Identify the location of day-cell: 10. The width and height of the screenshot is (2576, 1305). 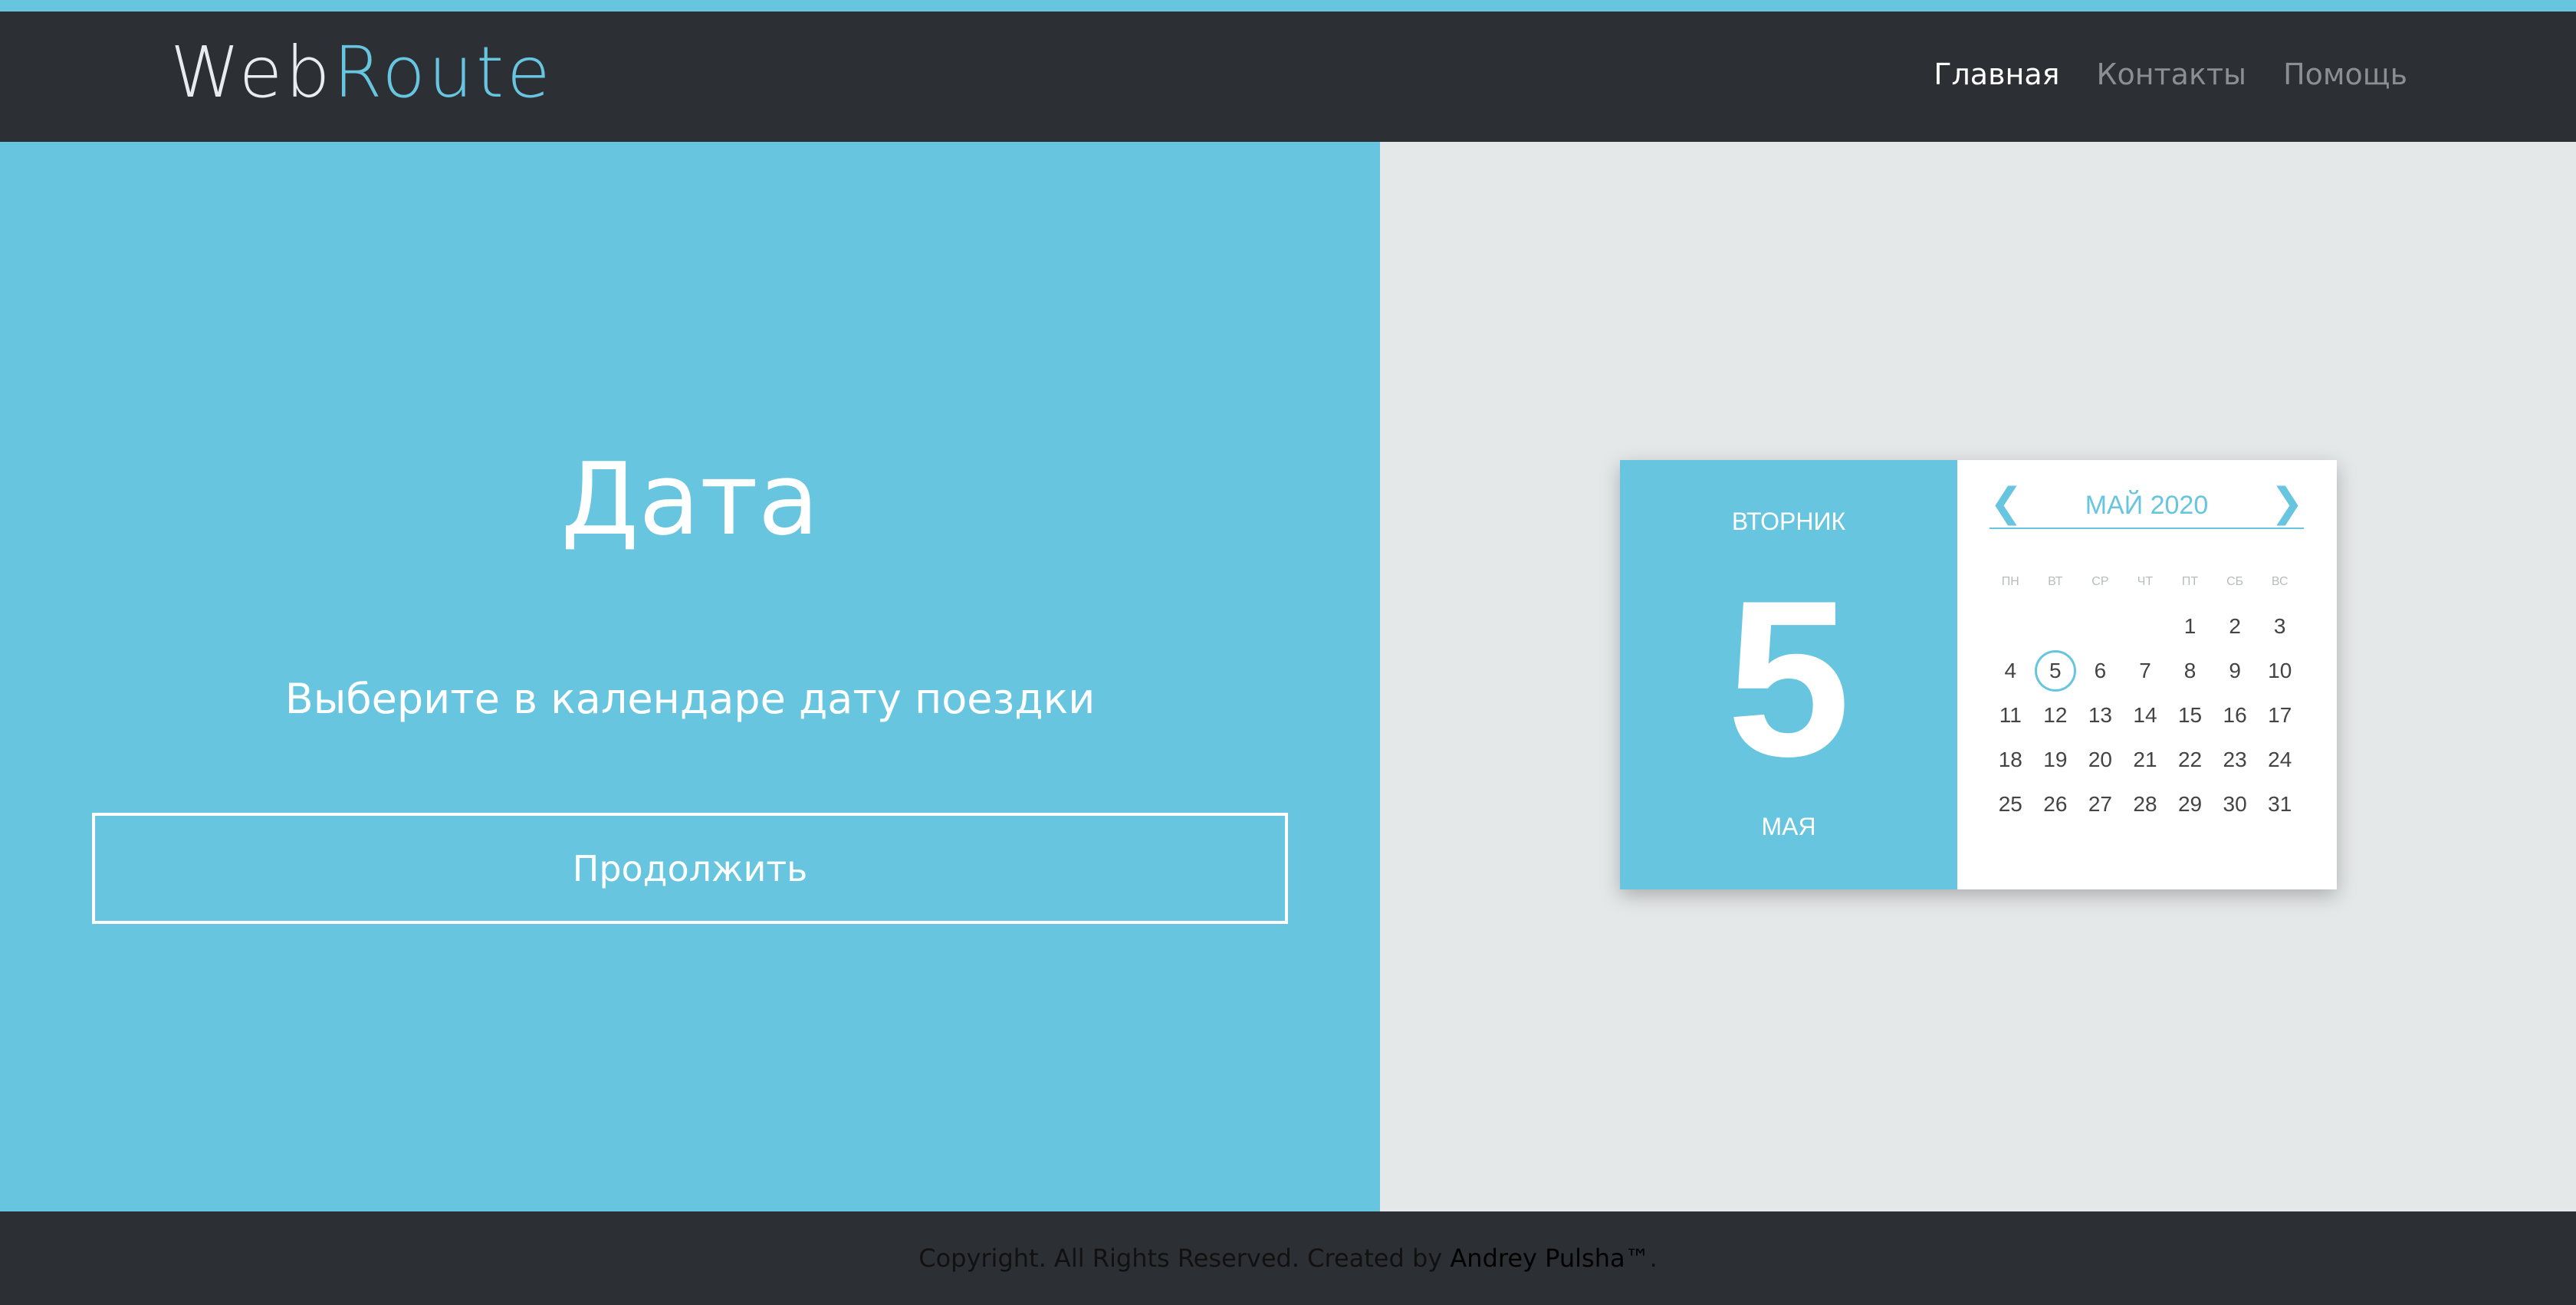
(2280, 671).